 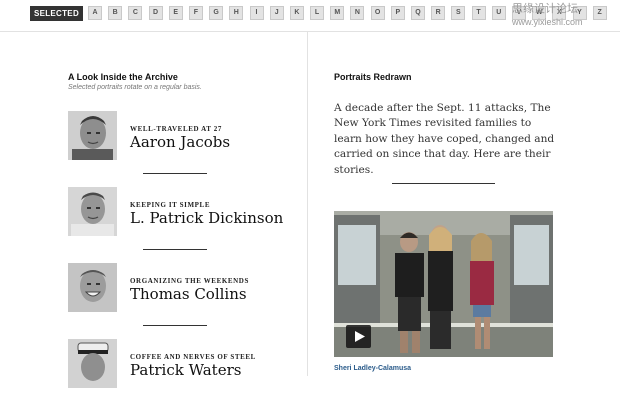 What do you see at coordinates (337, 13) in the screenshot?
I see `letter-button-m: M` at bounding box center [337, 13].